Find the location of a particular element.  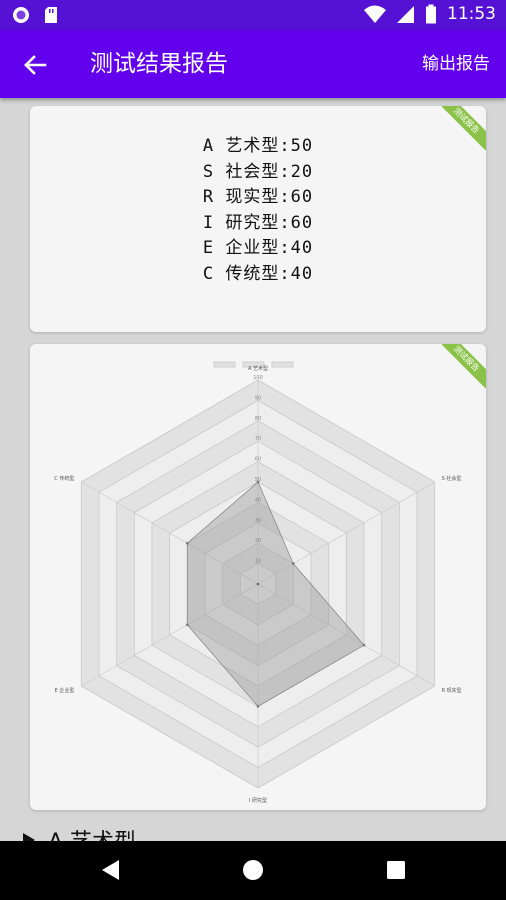

tick-label-60: 60 is located at coordinates (258, 460).